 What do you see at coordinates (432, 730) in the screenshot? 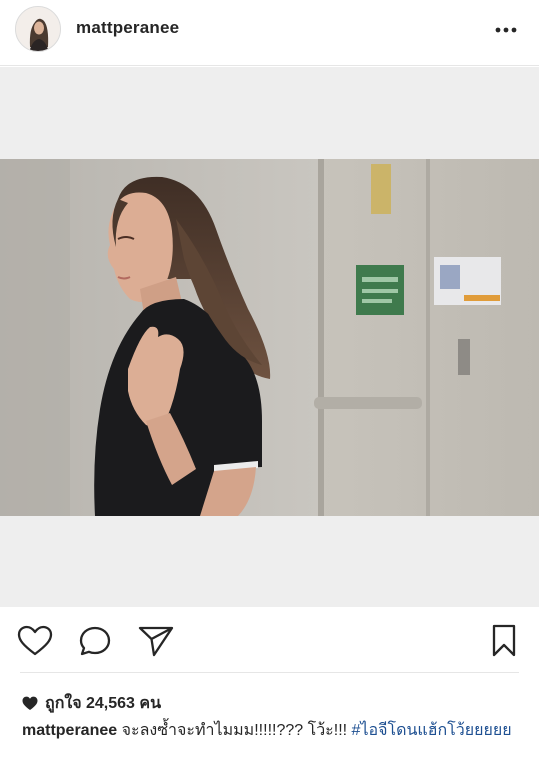
I see `caption-hashtag: #ไอจีโดนแฮ้กโว้ยยยยย` at bounding box center [432, 730].